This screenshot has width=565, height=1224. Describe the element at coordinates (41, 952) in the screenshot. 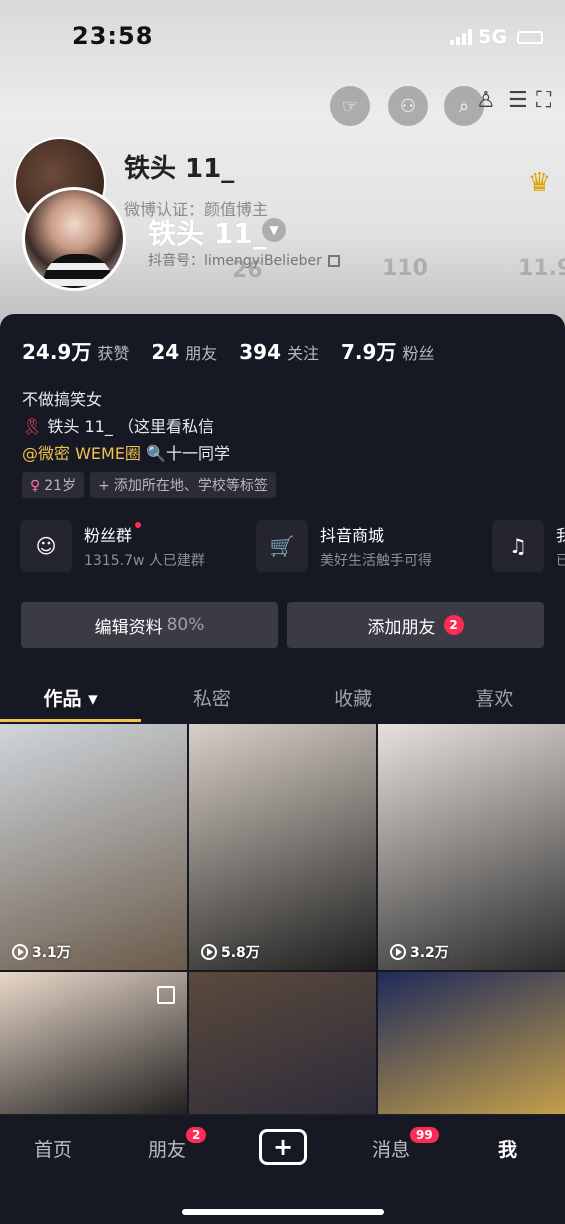

I see `play-count: 3.1万` at that location.